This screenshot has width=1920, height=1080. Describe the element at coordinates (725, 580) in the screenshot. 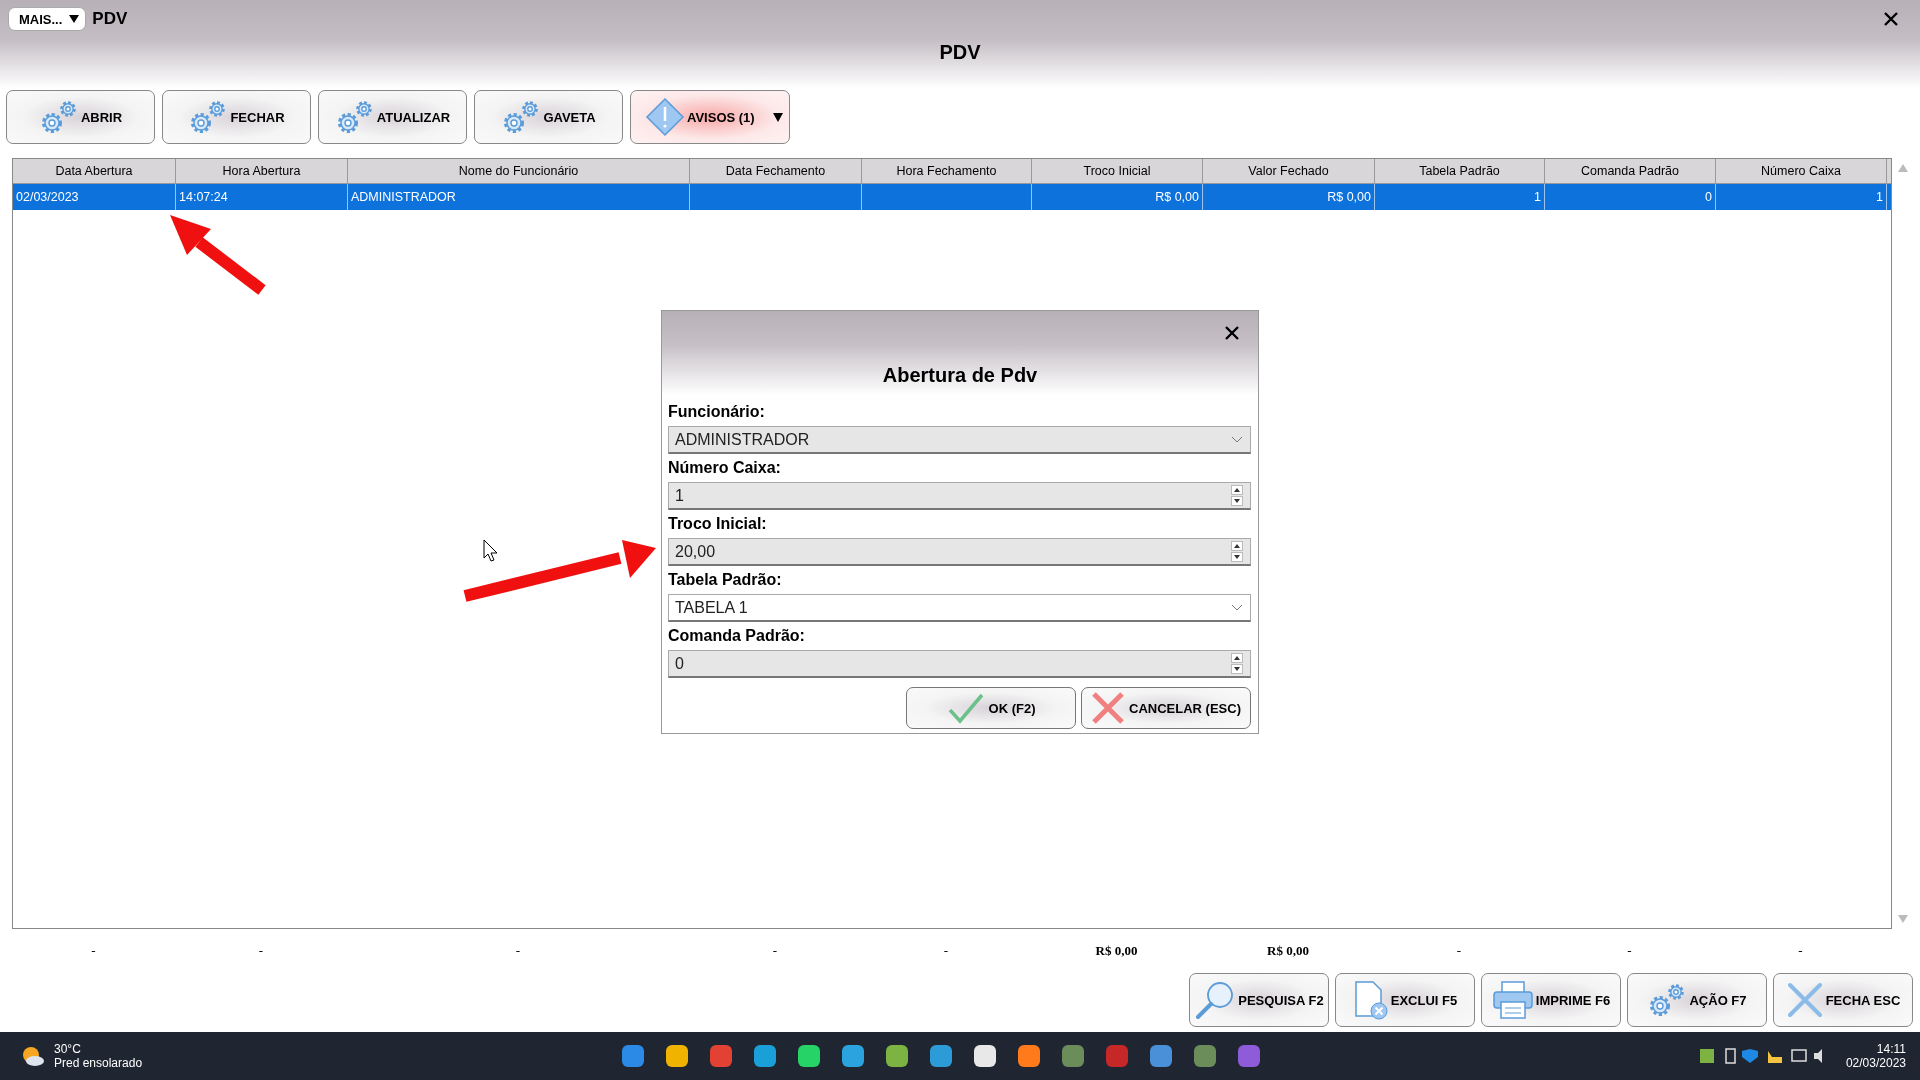

I see `field-label: Tabela Padrão:` at that location.